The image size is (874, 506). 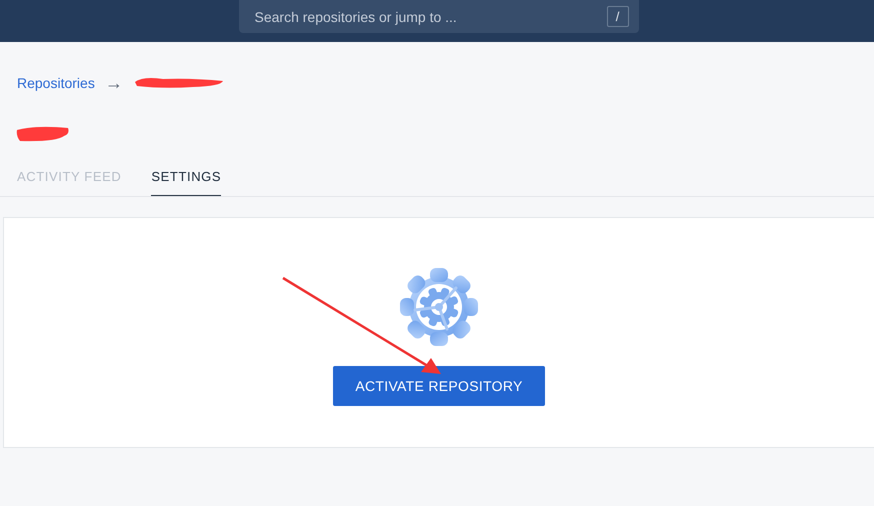 I want to click on shortcut-key: /, so click(x=617, y=16).